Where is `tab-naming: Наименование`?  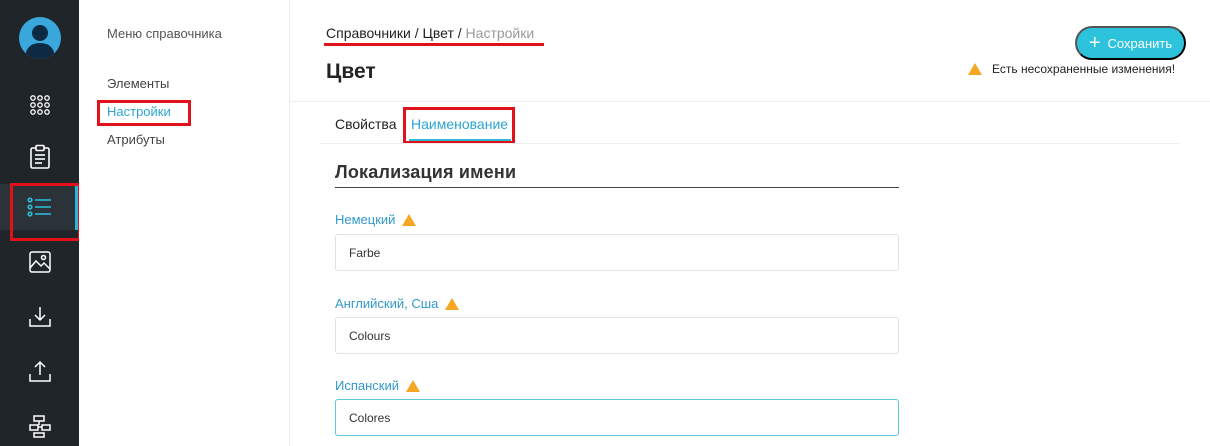
tab-naming: Наименование is located at coordinates (459, 124).